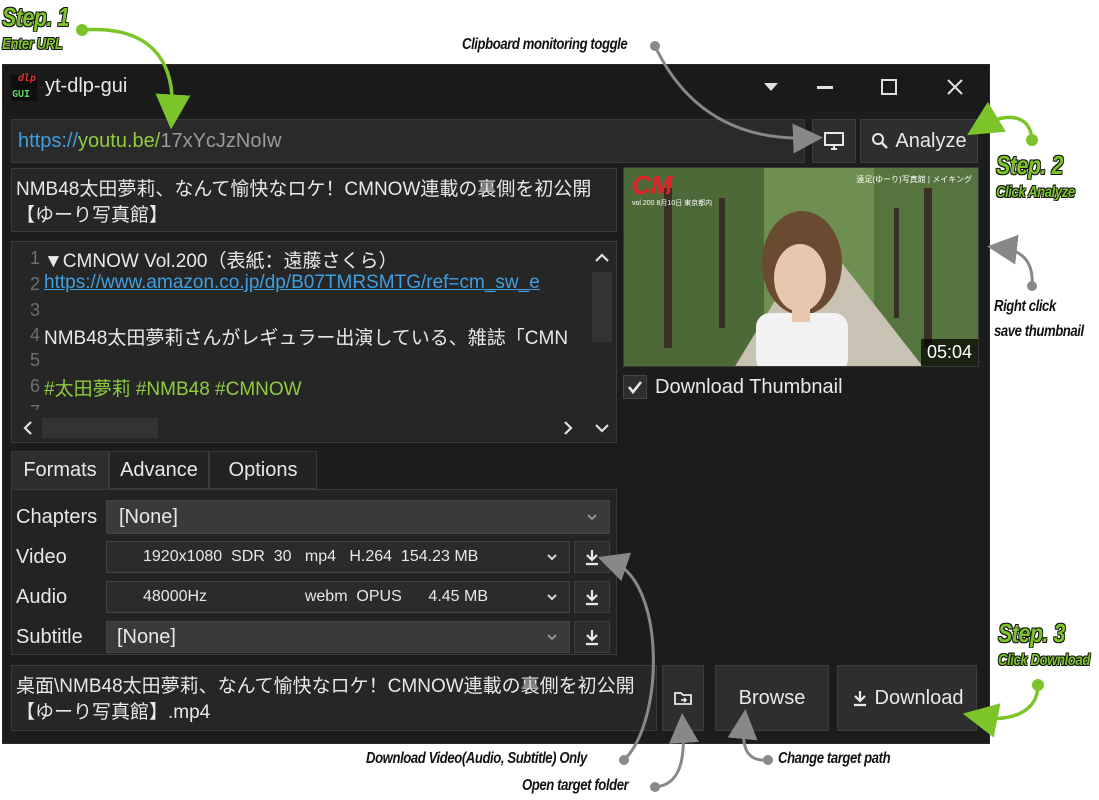 The width and height of the screenshot is (1099, 800). I want to click on audio-format-select: 48000Hz webm OPUS 4.45 MB, so click(338, 597).